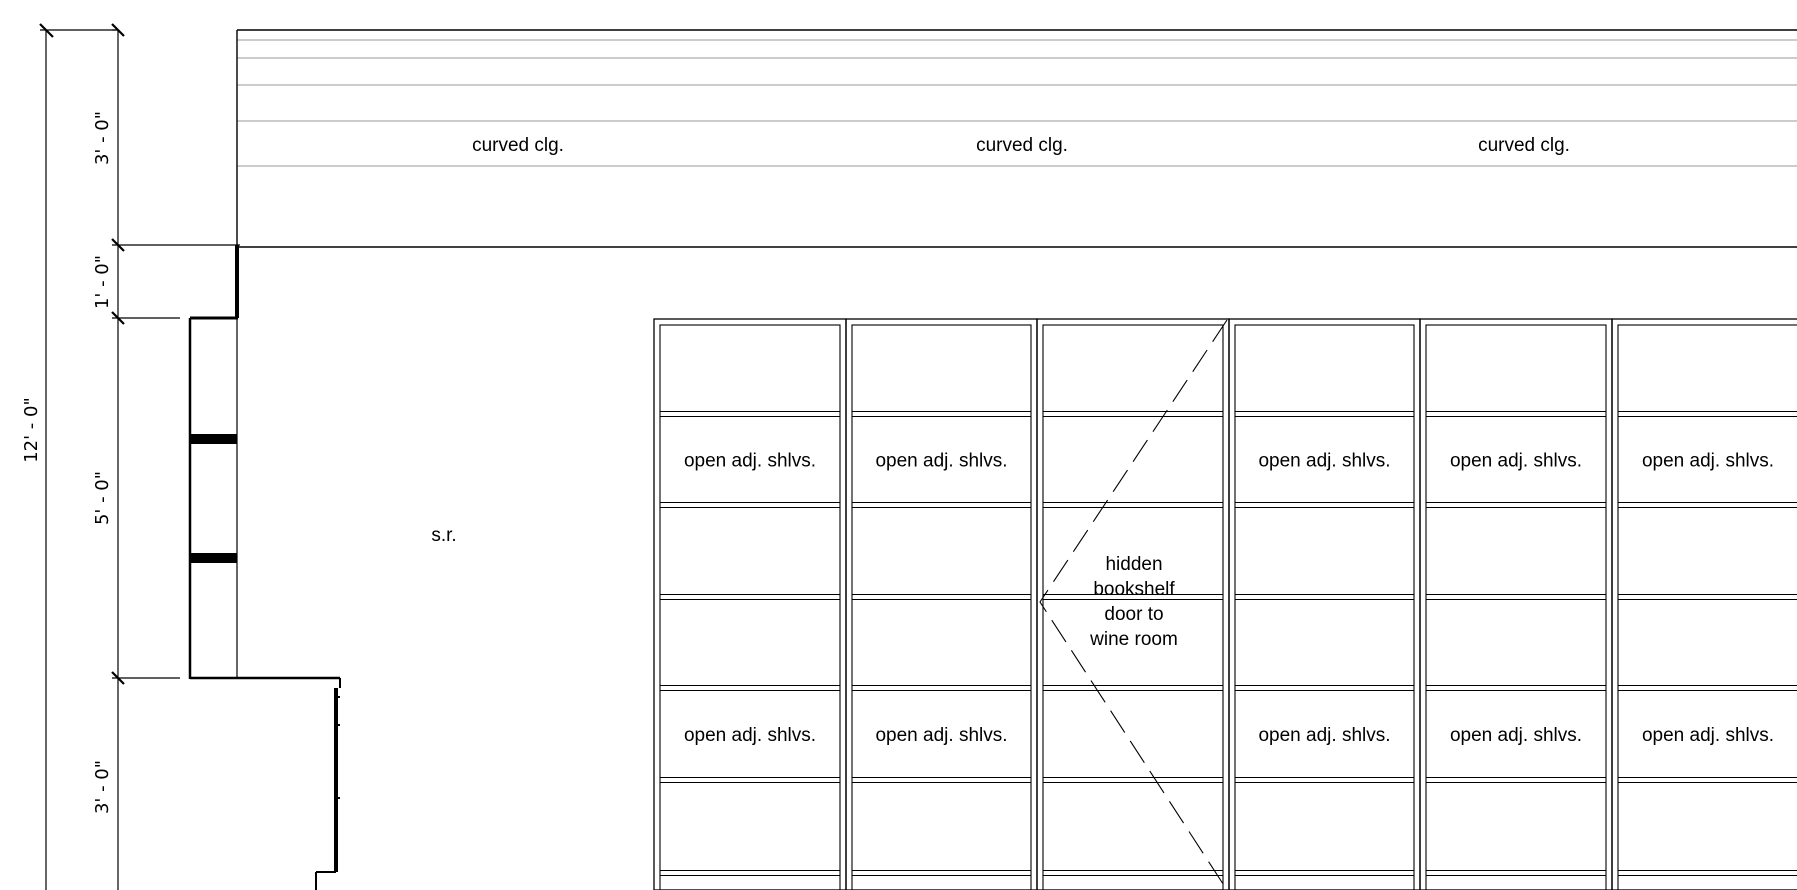 The width and height of the screenshot is (1797, 890). I want to click on segment-dimension-line, so click(176, 459).